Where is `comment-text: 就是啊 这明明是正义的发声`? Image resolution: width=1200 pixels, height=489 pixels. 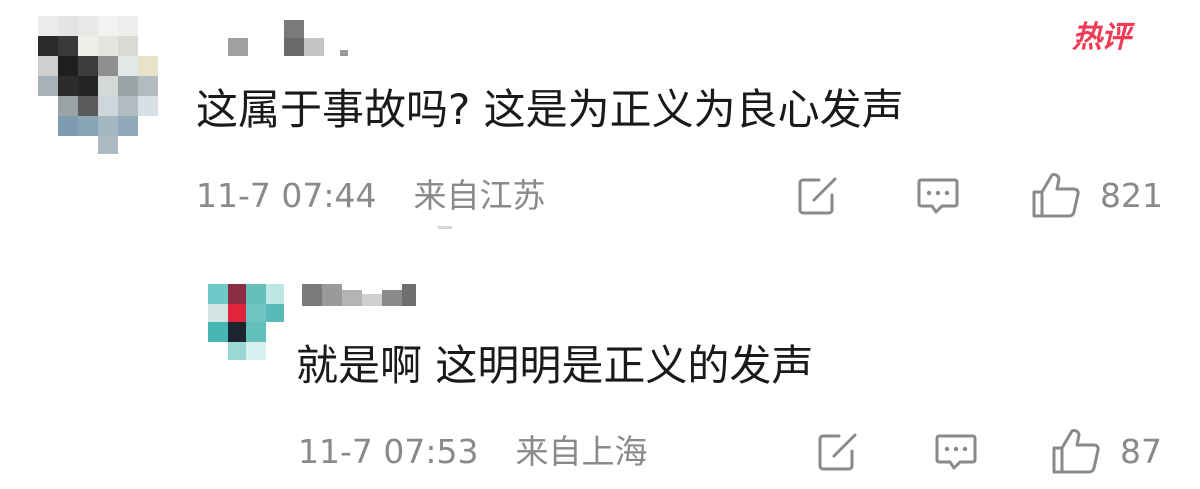 comment-text: 就是啊 这明明是正义的发声 is located at coordinates (555, 365).